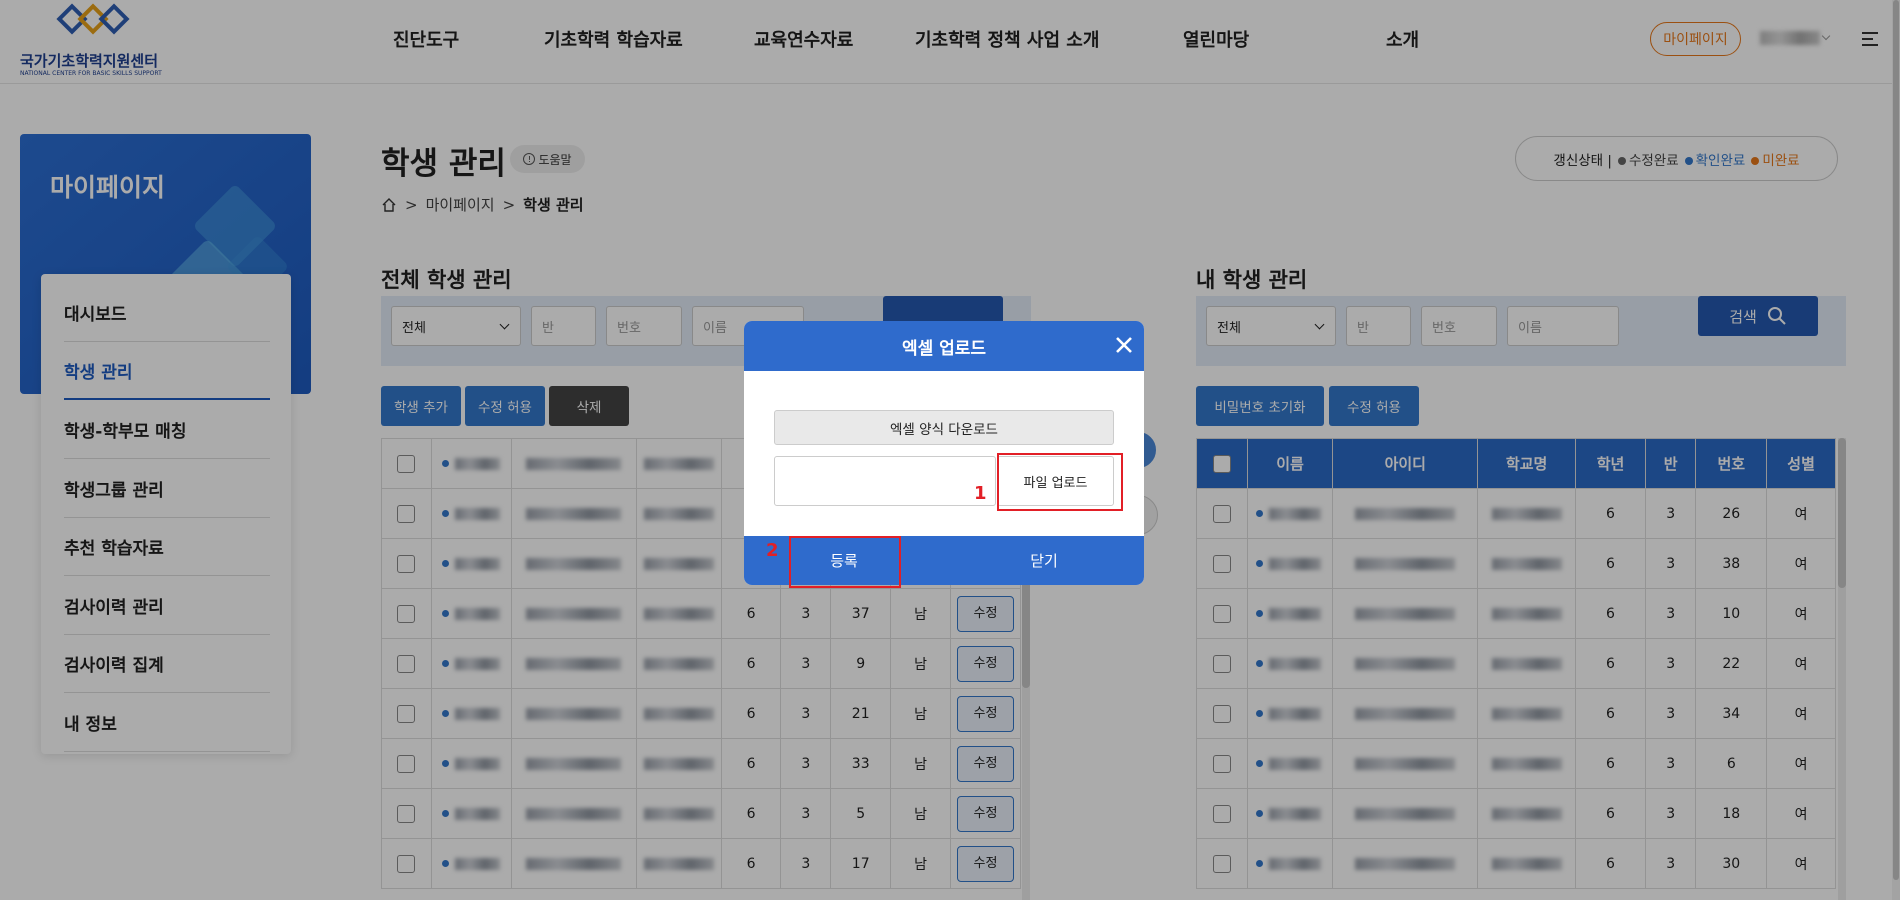  Describe the element at coordinates (845, 562) in the screenshot. I see `annotation-box-register` at that location.